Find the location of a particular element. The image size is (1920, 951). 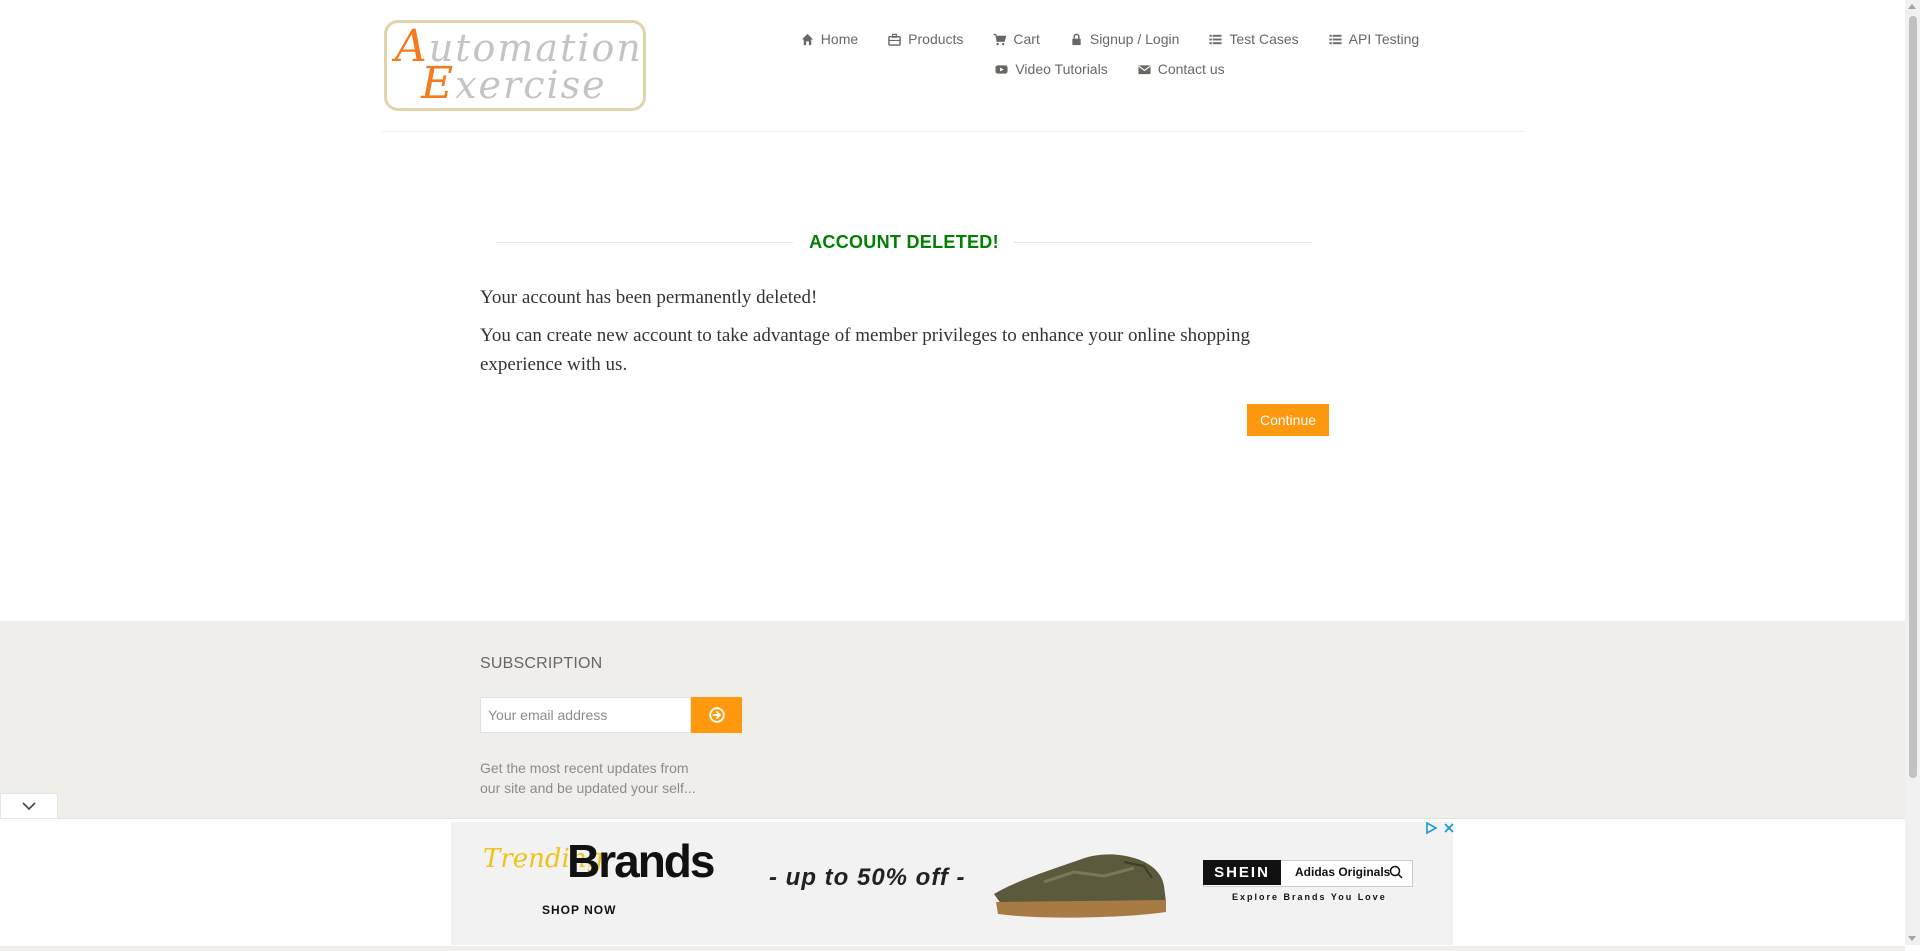

envelope-icon is located at coordinates (1144, 69).